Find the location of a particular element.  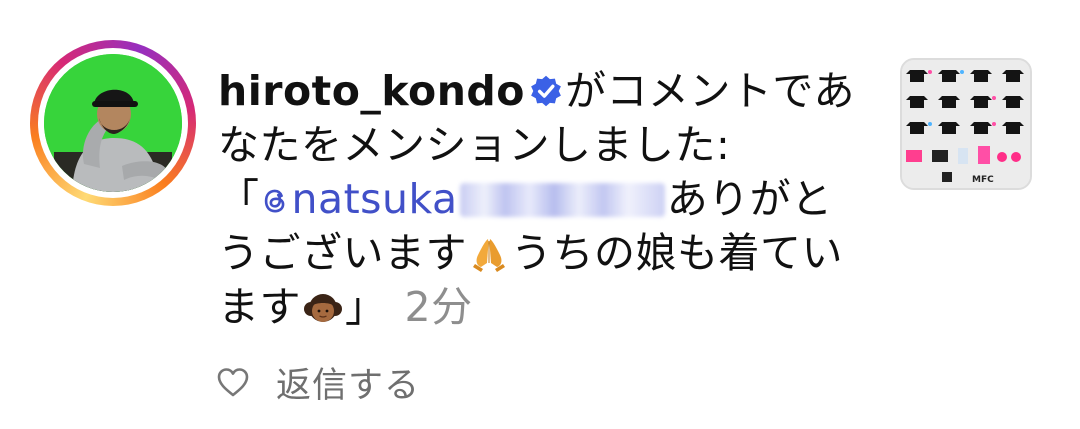

post-thumbnail: MFC is located at coordinates (966, 124).